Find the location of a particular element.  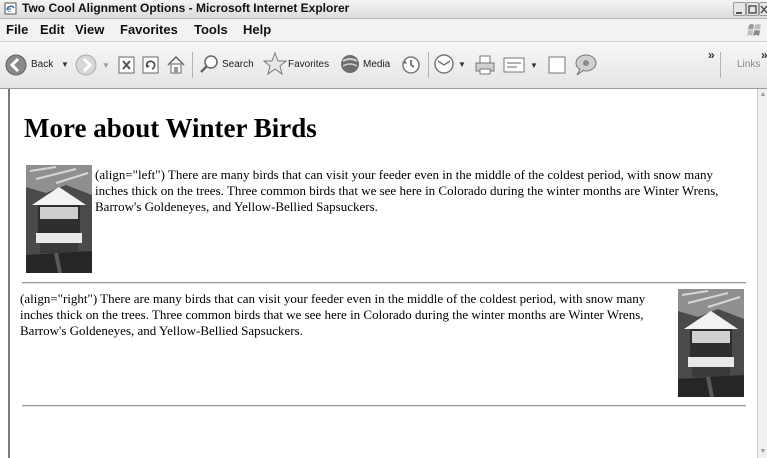

forward-dropdown-icon: ▼ is located at coordinates (106, 65).